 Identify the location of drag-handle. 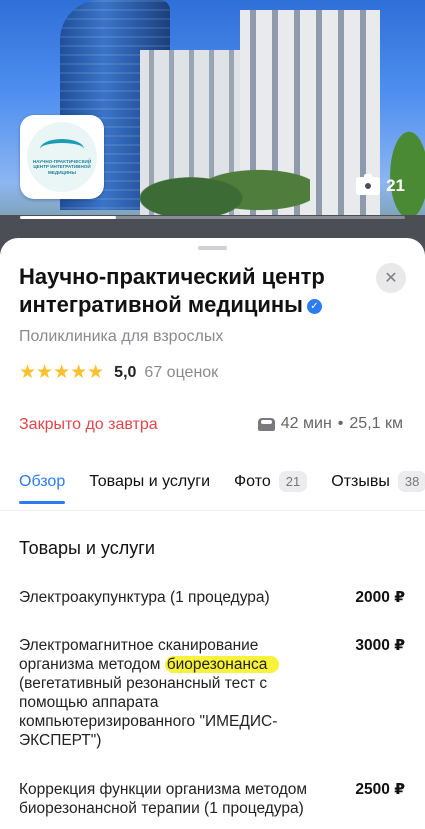
(212, 248).